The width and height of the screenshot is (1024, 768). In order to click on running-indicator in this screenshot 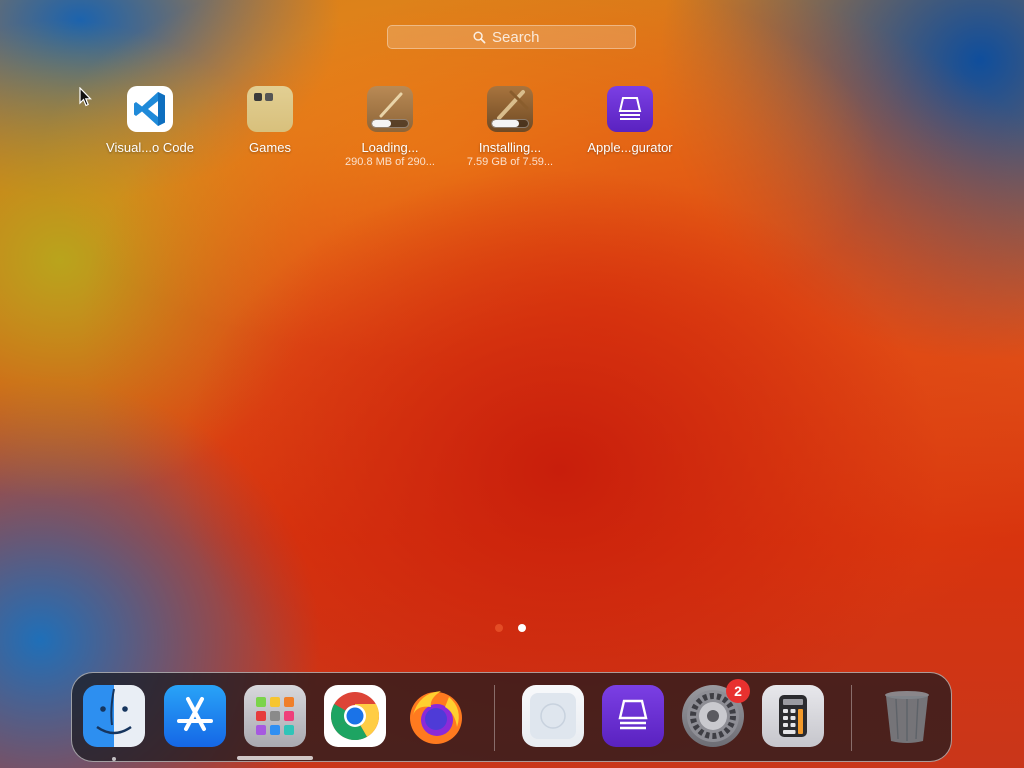, I will do `click(114, 759)`.